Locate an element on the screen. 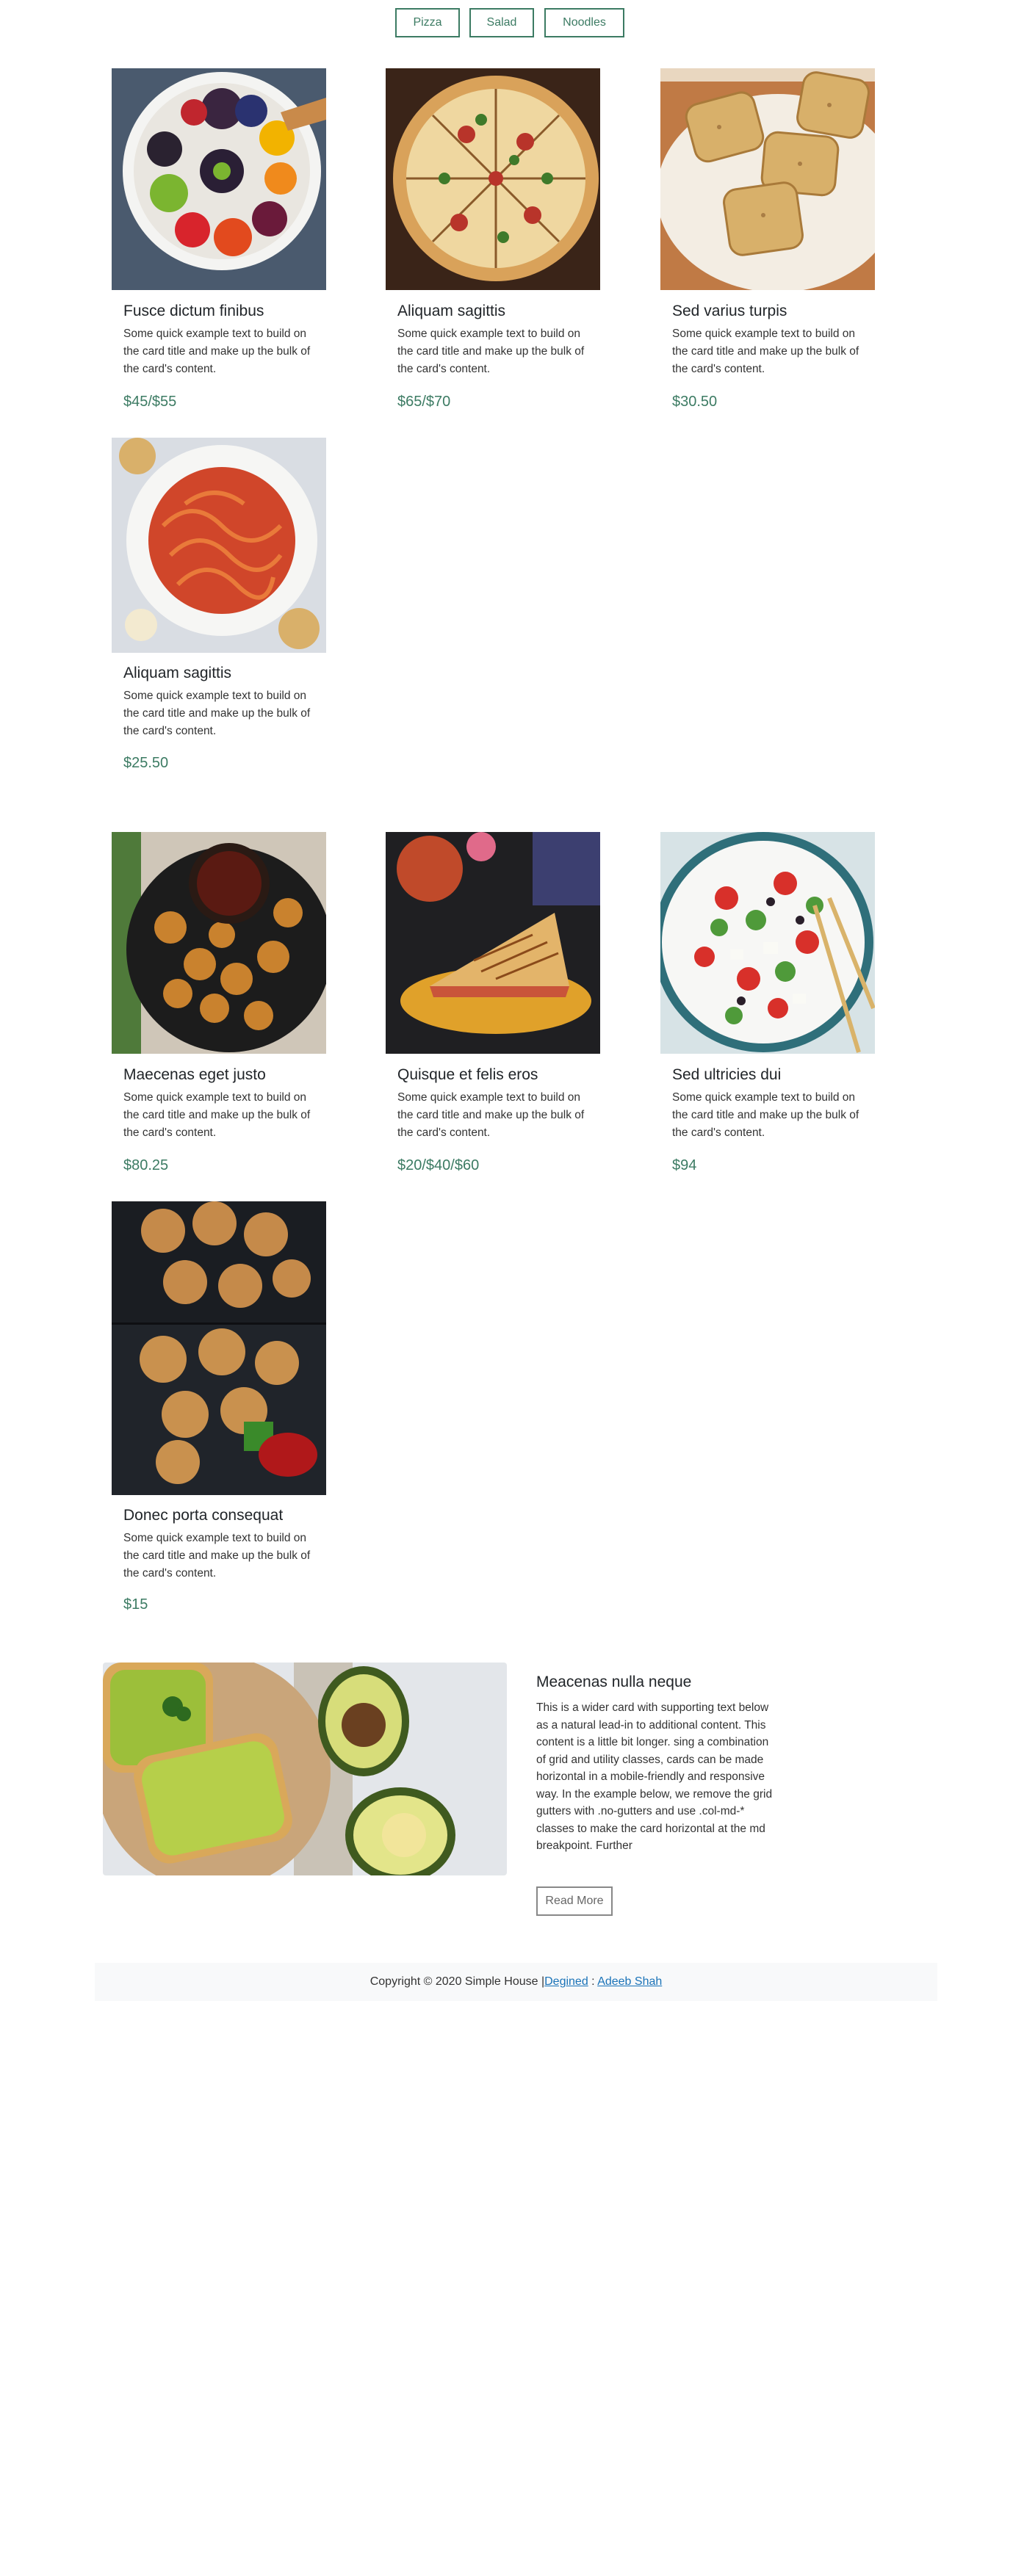 This screenshot has height=2576, width=1013. category-tabs: Pizza Salad Noodles is located at coordinates (506, 22).